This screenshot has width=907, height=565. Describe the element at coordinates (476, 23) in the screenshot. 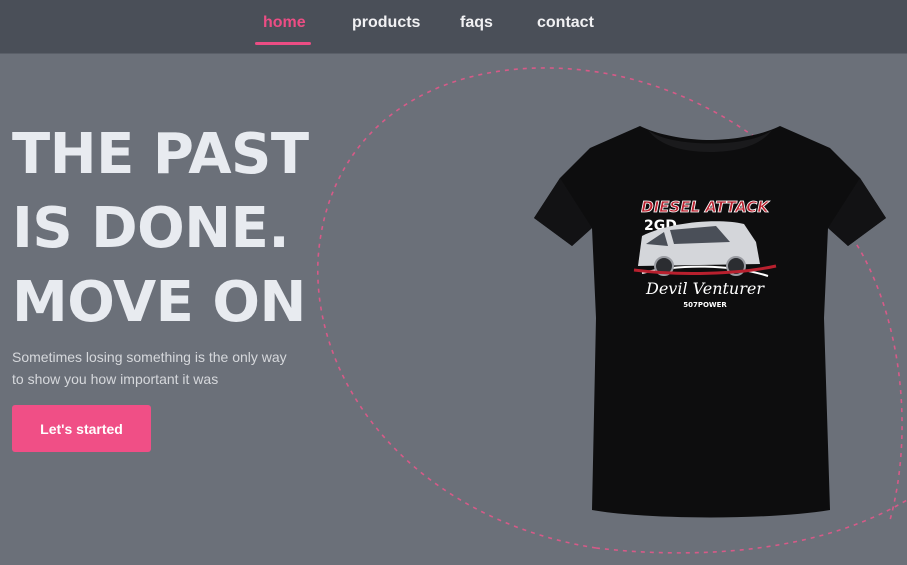

I see `nav-item-faqs: faqs` at that location.